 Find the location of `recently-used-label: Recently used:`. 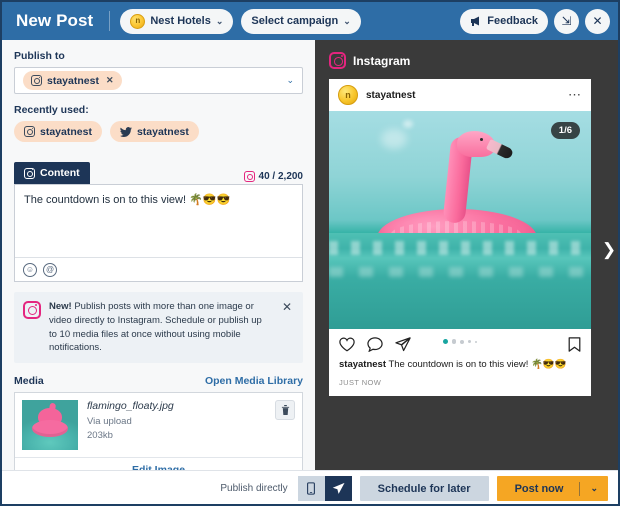

recently-used-label: Recently used: is located at coordinates (51, 110).